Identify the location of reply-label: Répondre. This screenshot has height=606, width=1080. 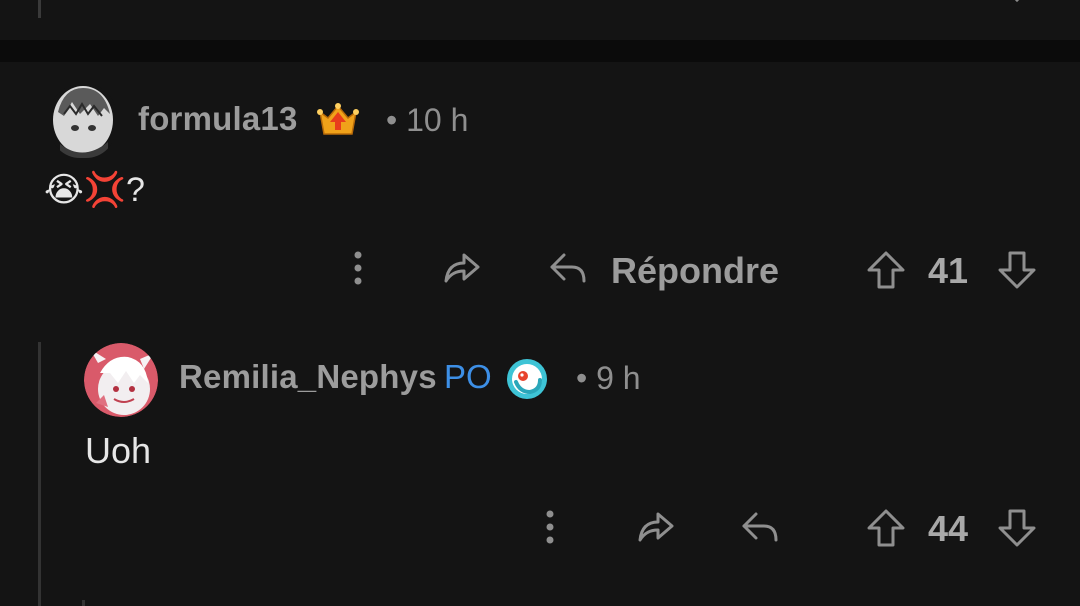
(695, 271).